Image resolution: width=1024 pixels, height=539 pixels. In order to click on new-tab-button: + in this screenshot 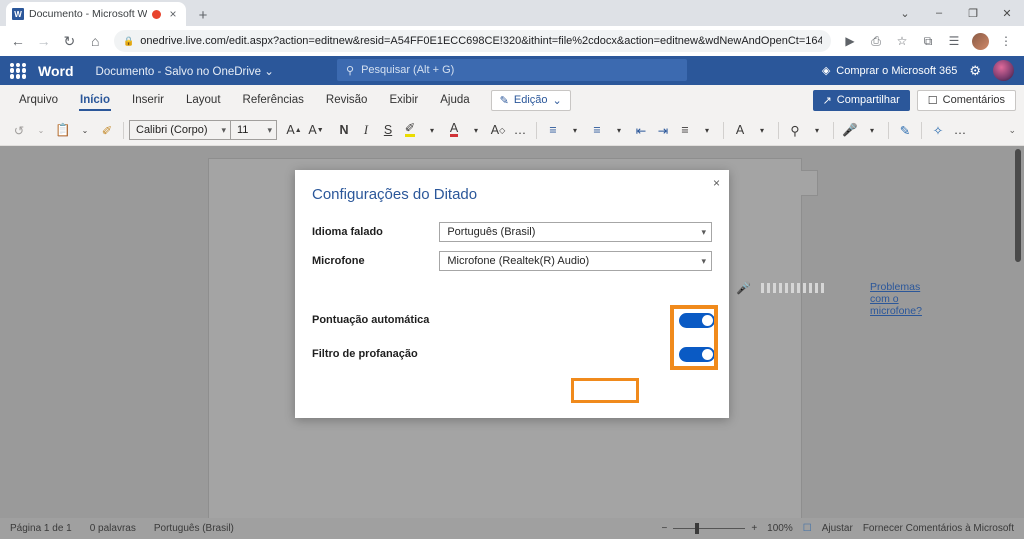, I will do `click(203, 15)`.